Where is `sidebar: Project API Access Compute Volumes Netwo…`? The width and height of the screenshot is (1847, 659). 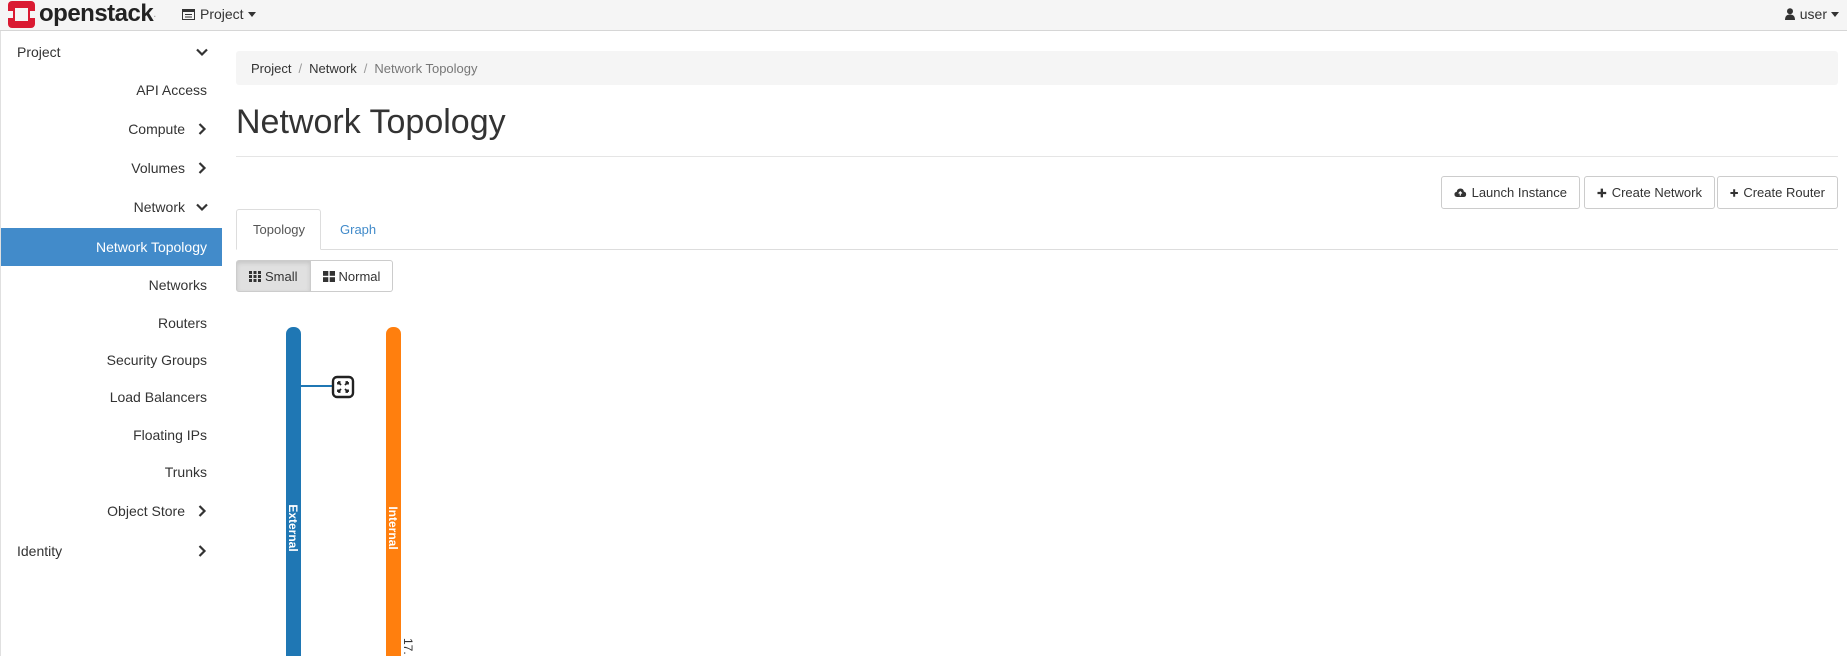
sidebar: Project API Access Compute Volumes Netwo… is located at coordinates (111, 343).